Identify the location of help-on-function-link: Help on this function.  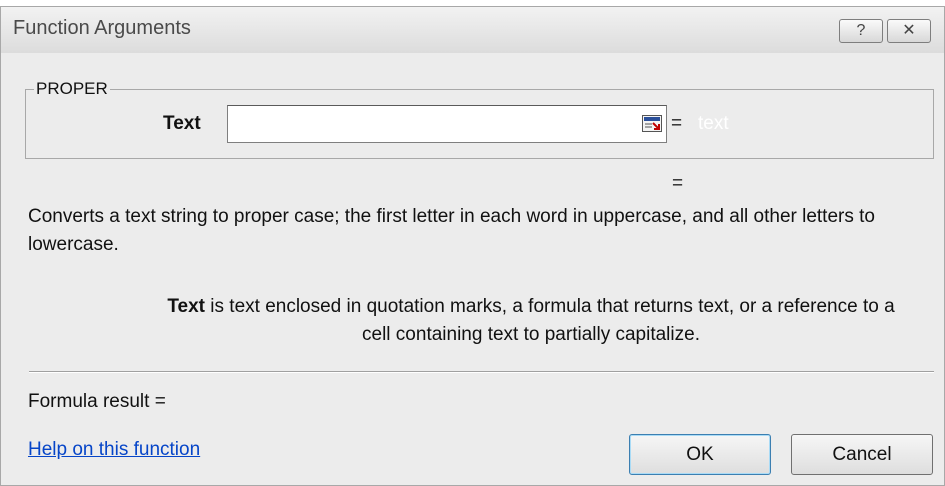
(114, 450).